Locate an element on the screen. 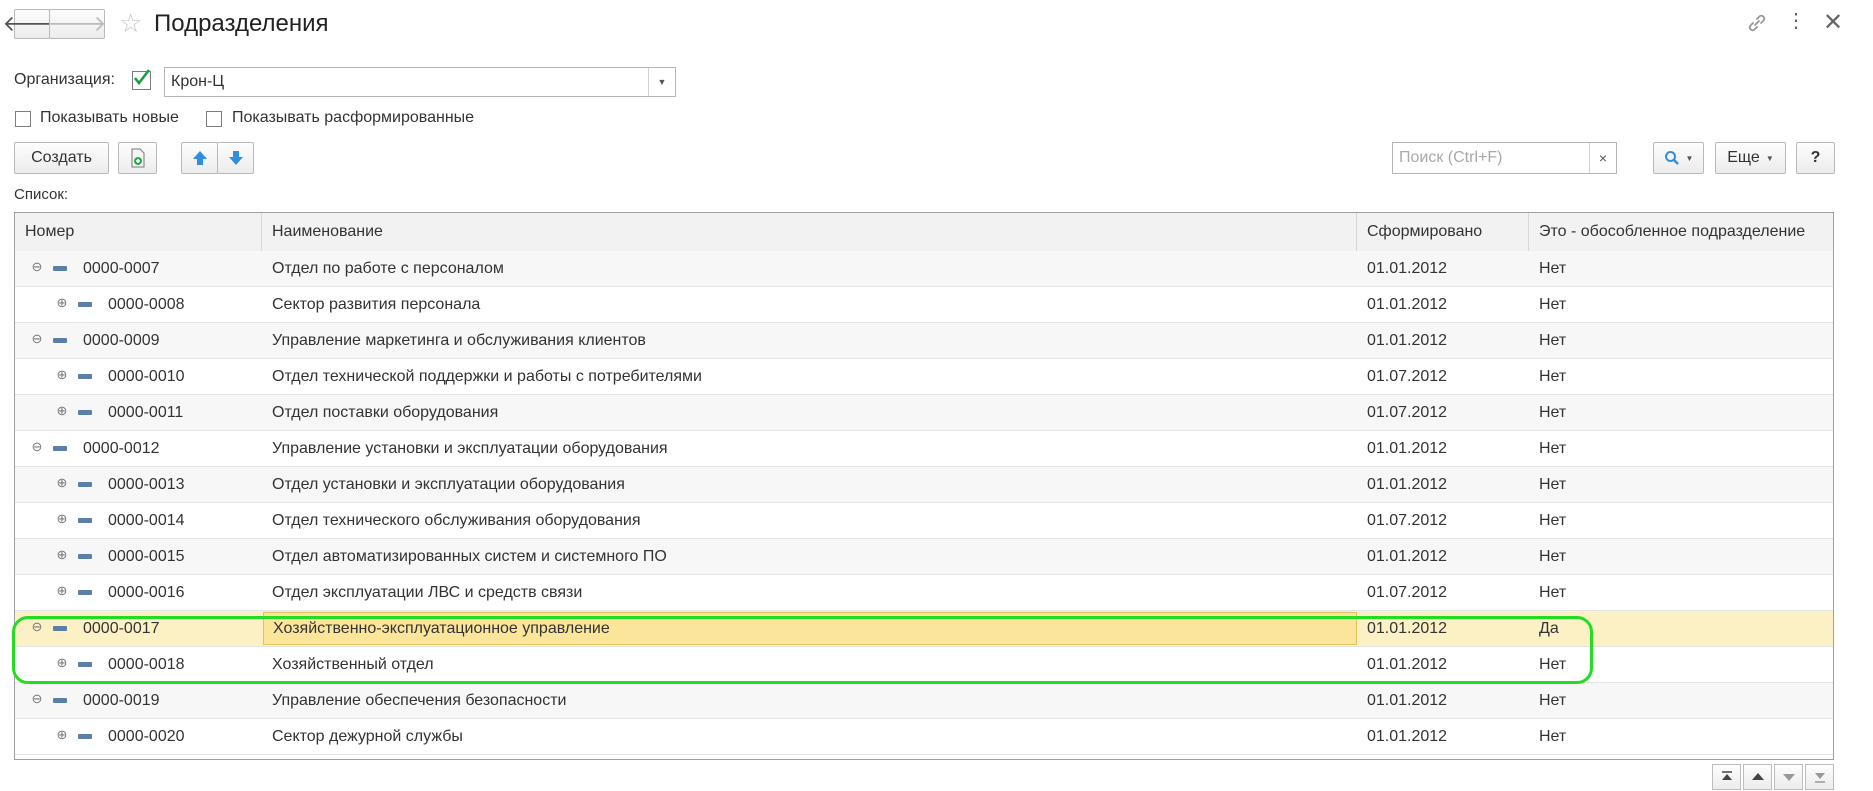 The image size is (1873, 791). organization-field: Крон-Ц ▼ is located at coordinates (420, 82).